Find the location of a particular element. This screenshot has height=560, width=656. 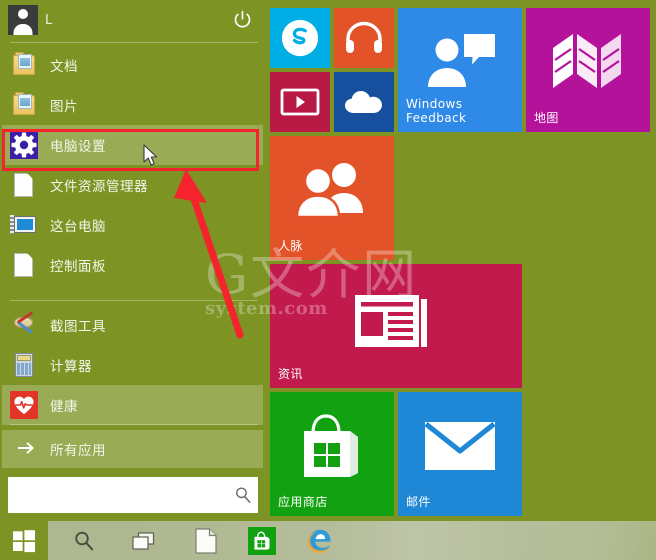

start-menu-item-list-2: 截图工具 计算器 健康 is located at coordinates (132, 365).